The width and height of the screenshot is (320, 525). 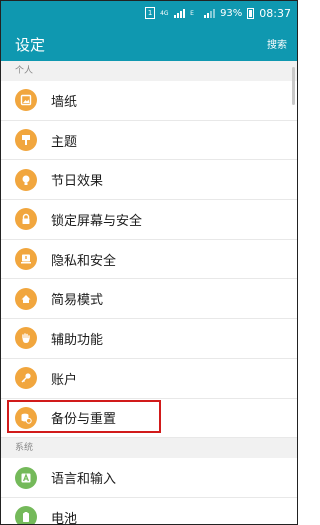 I want to click on settings-item-label: 辅助功能, so click(x=77, y=340).